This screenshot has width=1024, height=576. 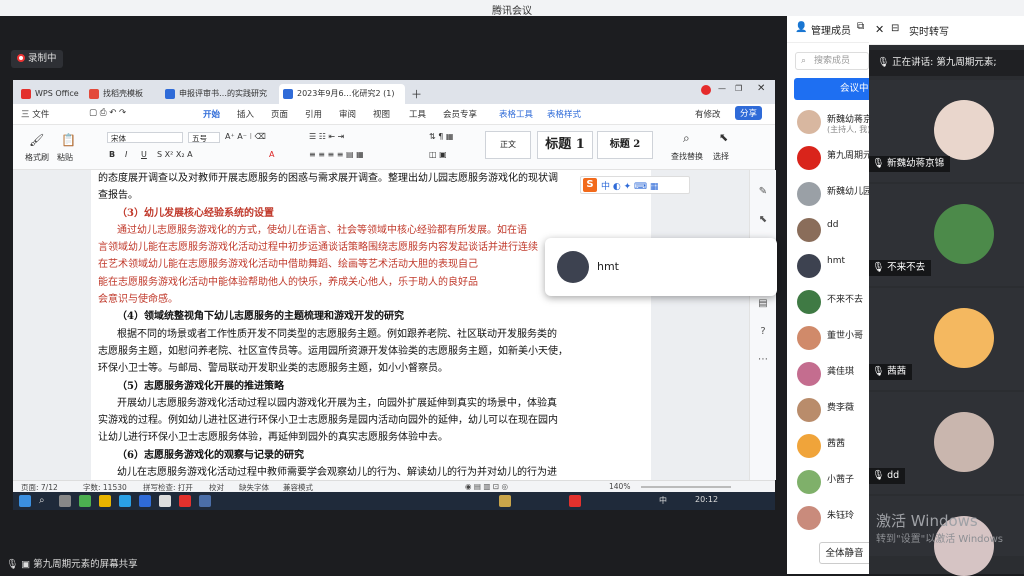 What do you see at coordinates (144, 154) in the screenshot?
I see `underline-icon: U` at bounding box center [144, 154].